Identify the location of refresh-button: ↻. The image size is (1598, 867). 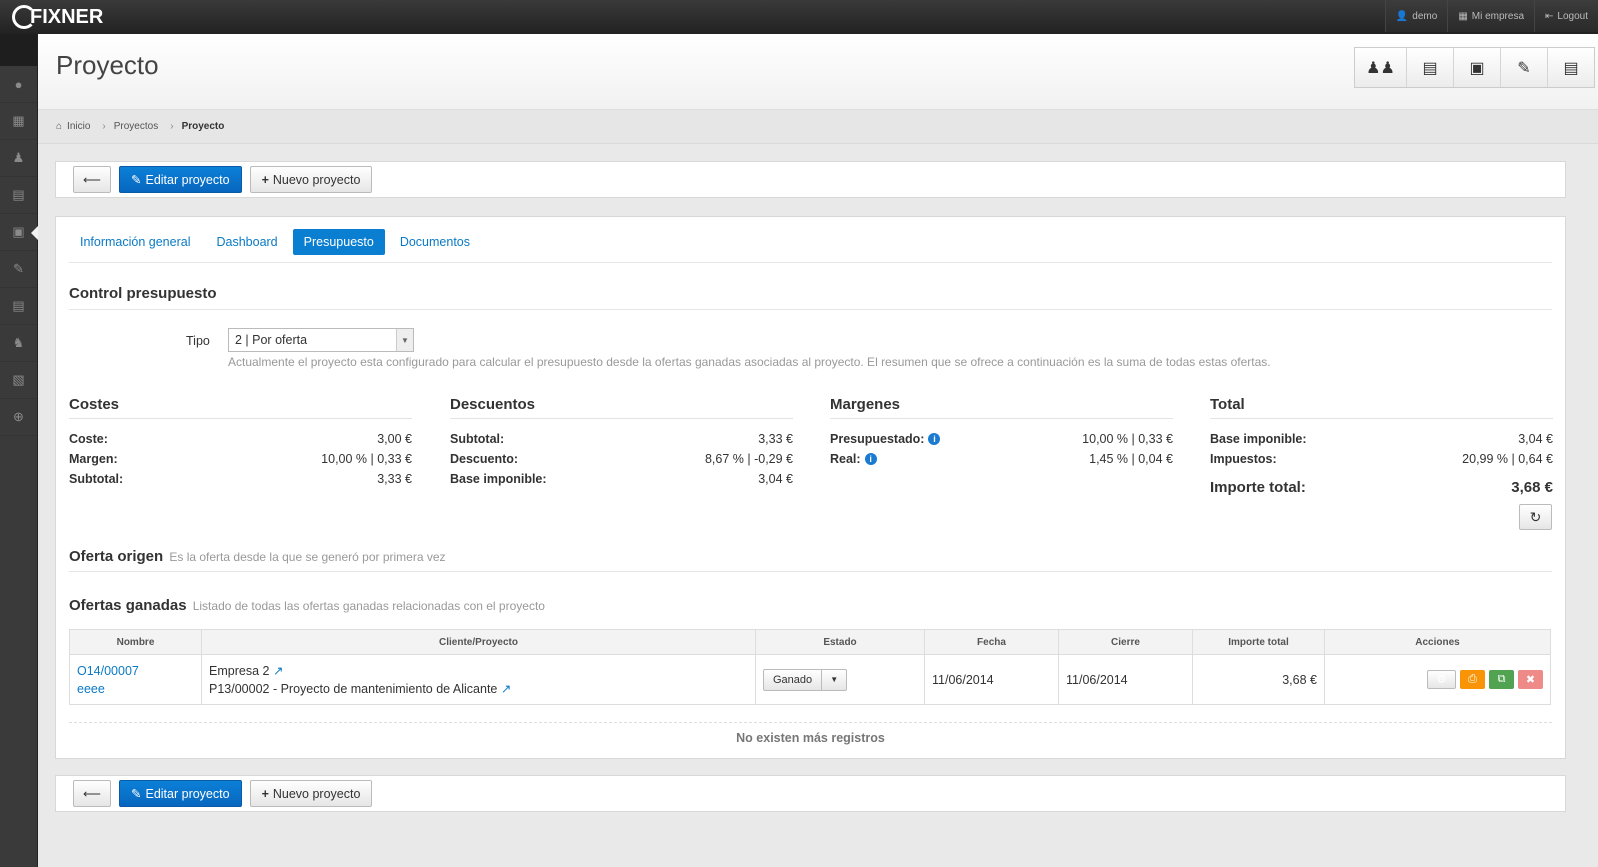
(1535, 517).